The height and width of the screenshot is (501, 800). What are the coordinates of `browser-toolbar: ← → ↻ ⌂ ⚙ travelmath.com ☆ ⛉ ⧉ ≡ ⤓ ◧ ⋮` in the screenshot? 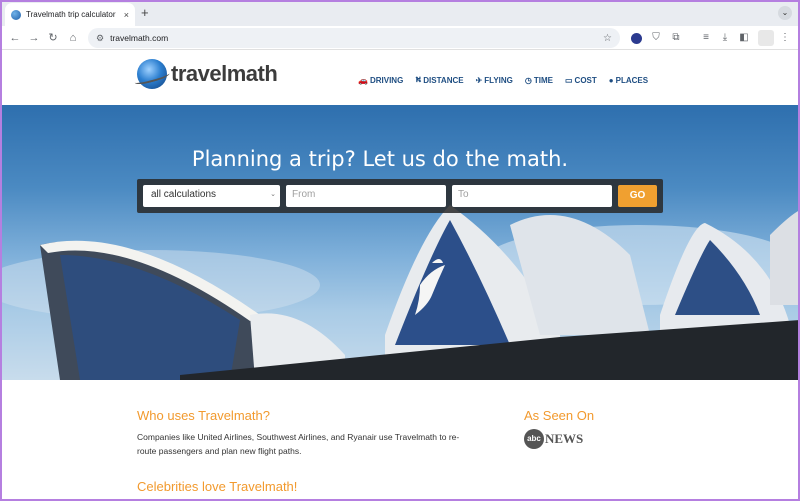 It's located at (400, 38).